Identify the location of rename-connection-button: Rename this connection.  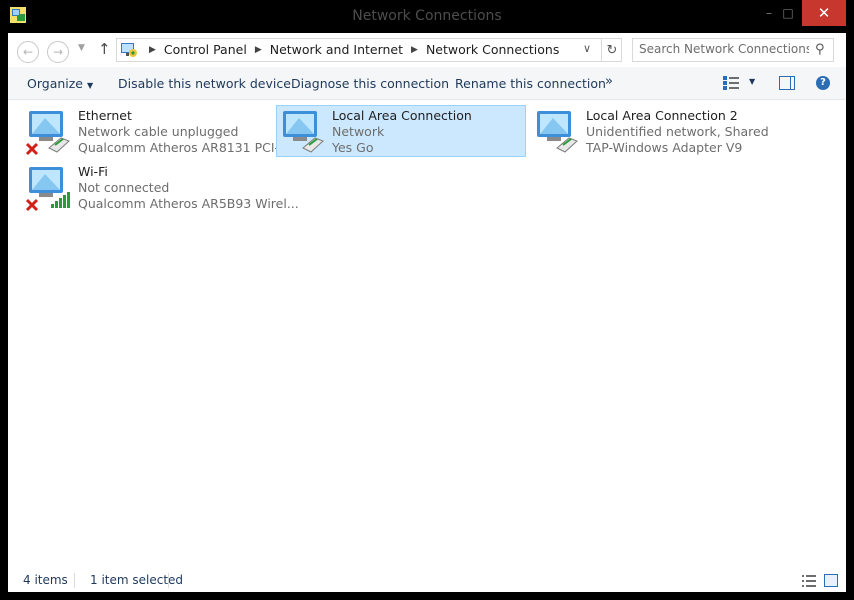
(530, 83).